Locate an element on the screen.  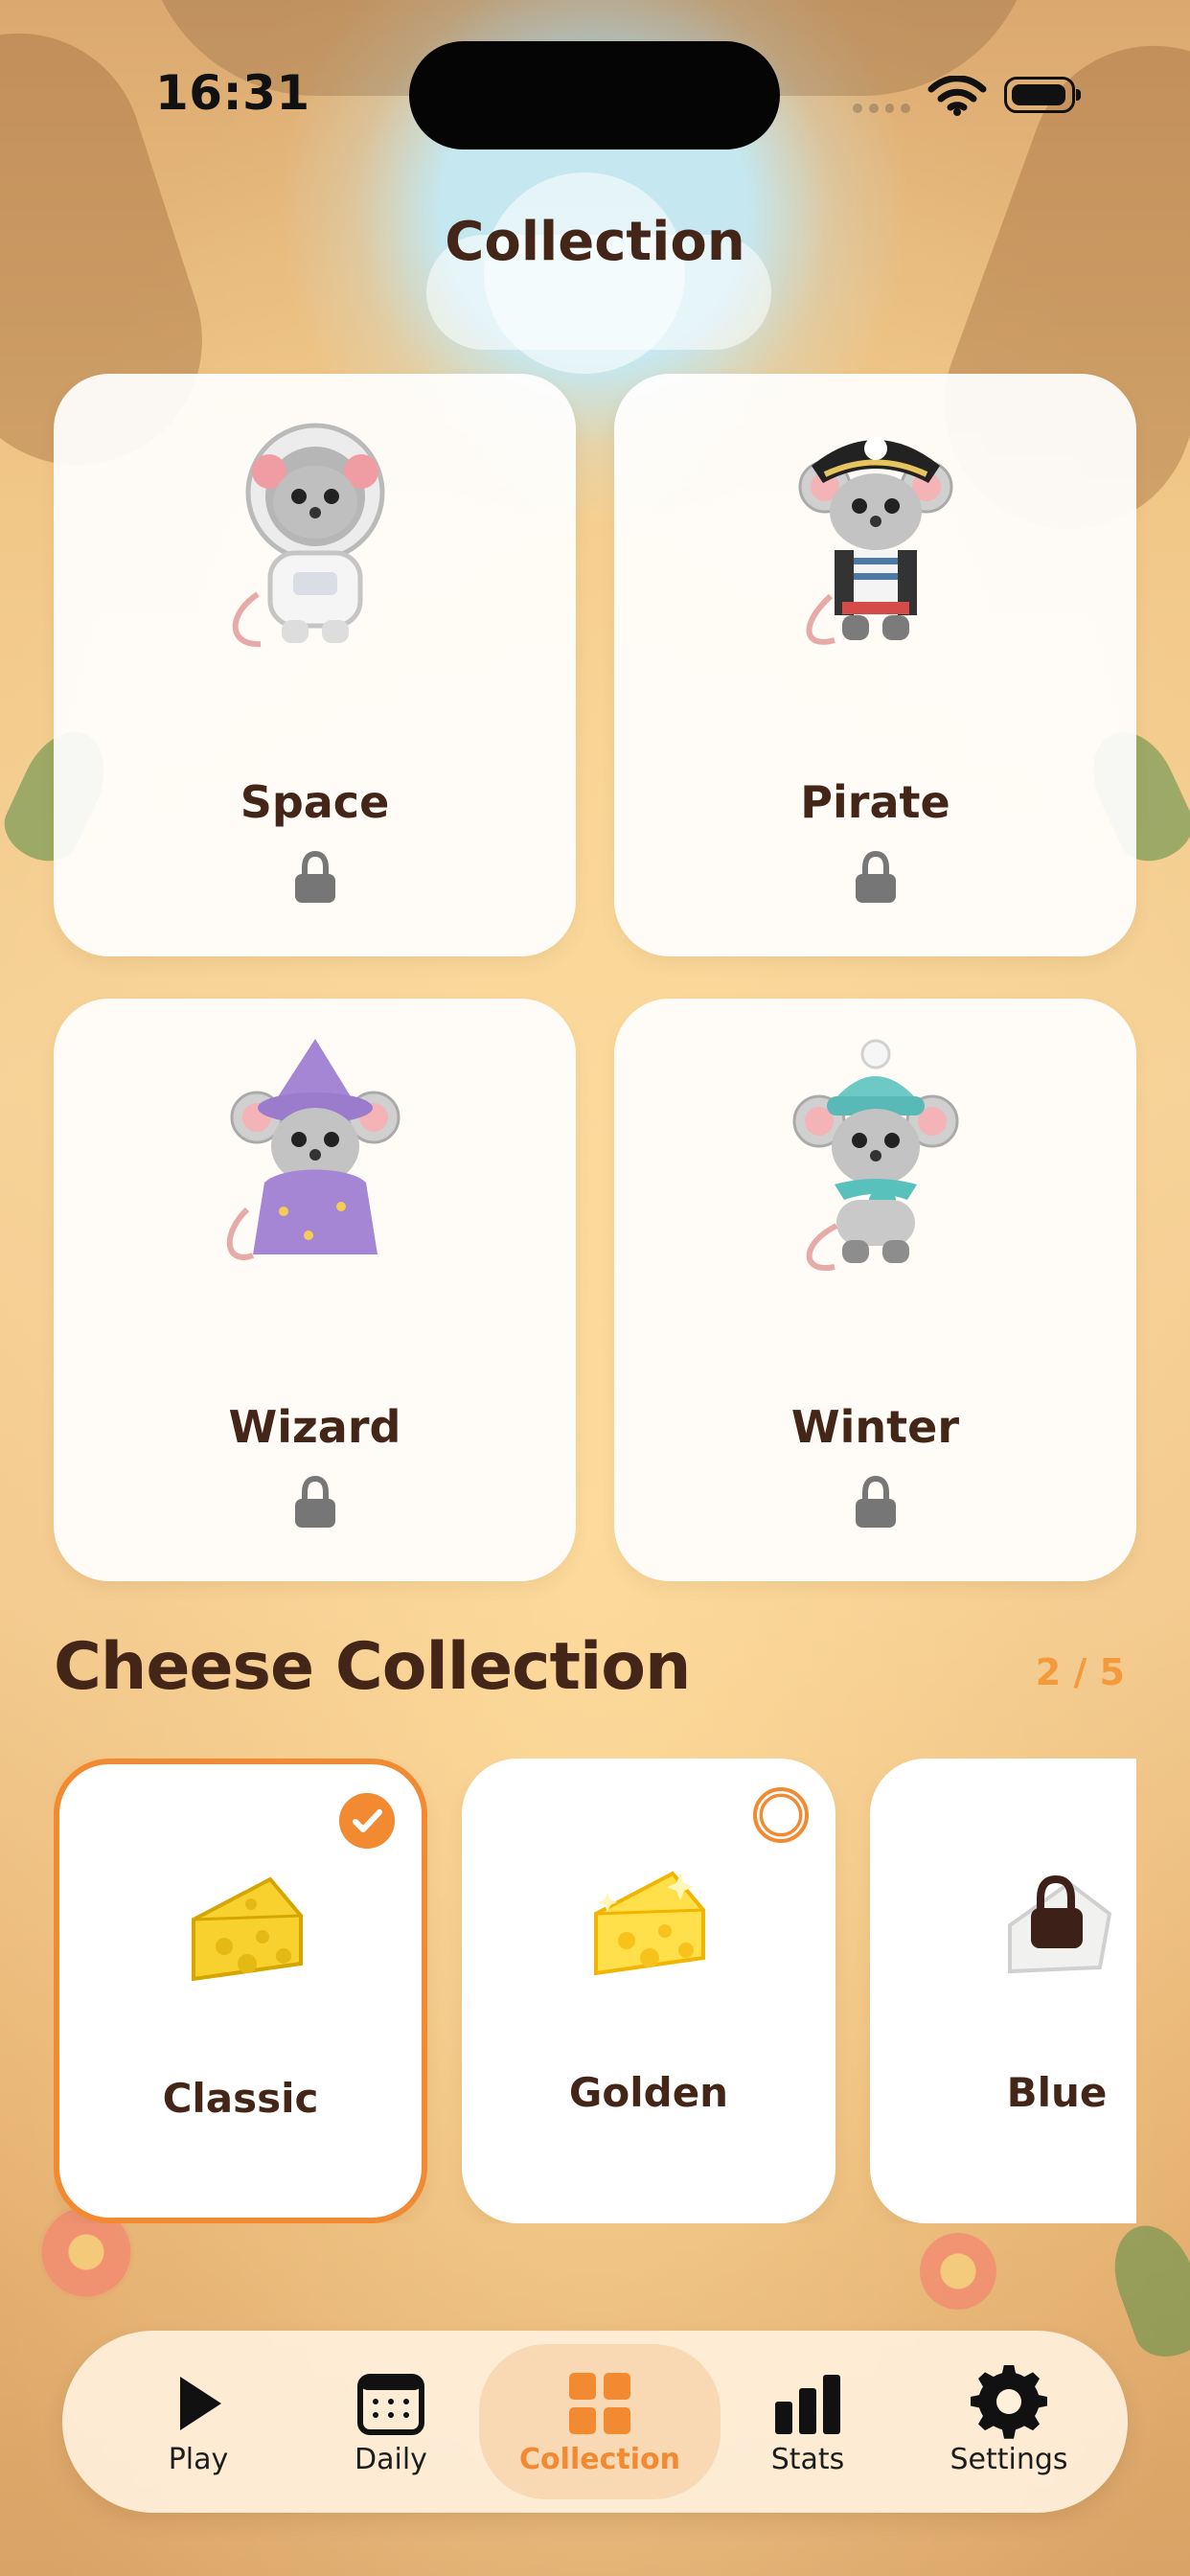
wizard-mouse-icon is located at coordinates (313, 1149).